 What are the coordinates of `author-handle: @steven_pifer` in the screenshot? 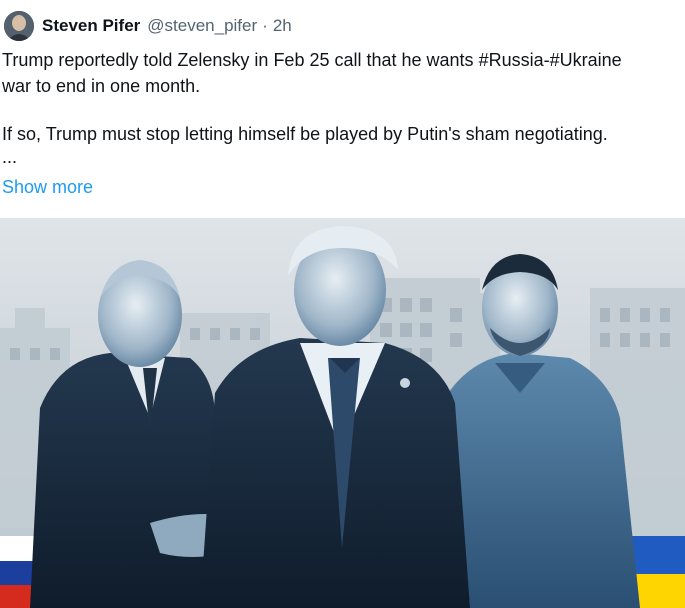 It's located at (202, 26).